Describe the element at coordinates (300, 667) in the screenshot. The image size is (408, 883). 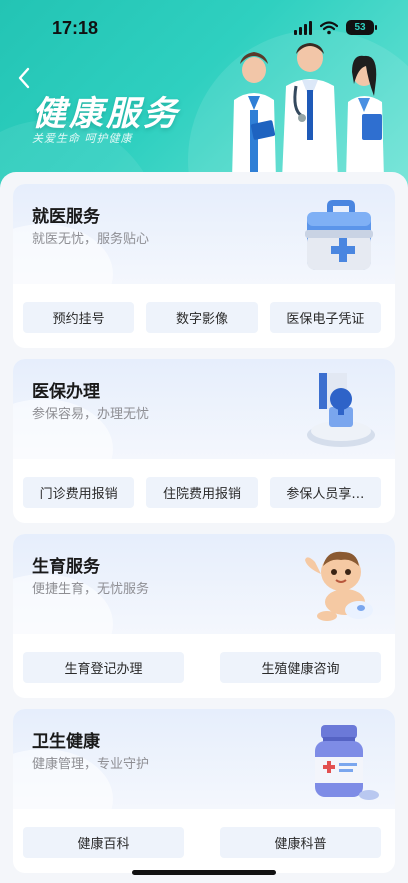
I see `reproductive-consult-button: 生殖健康咨询` at that location.